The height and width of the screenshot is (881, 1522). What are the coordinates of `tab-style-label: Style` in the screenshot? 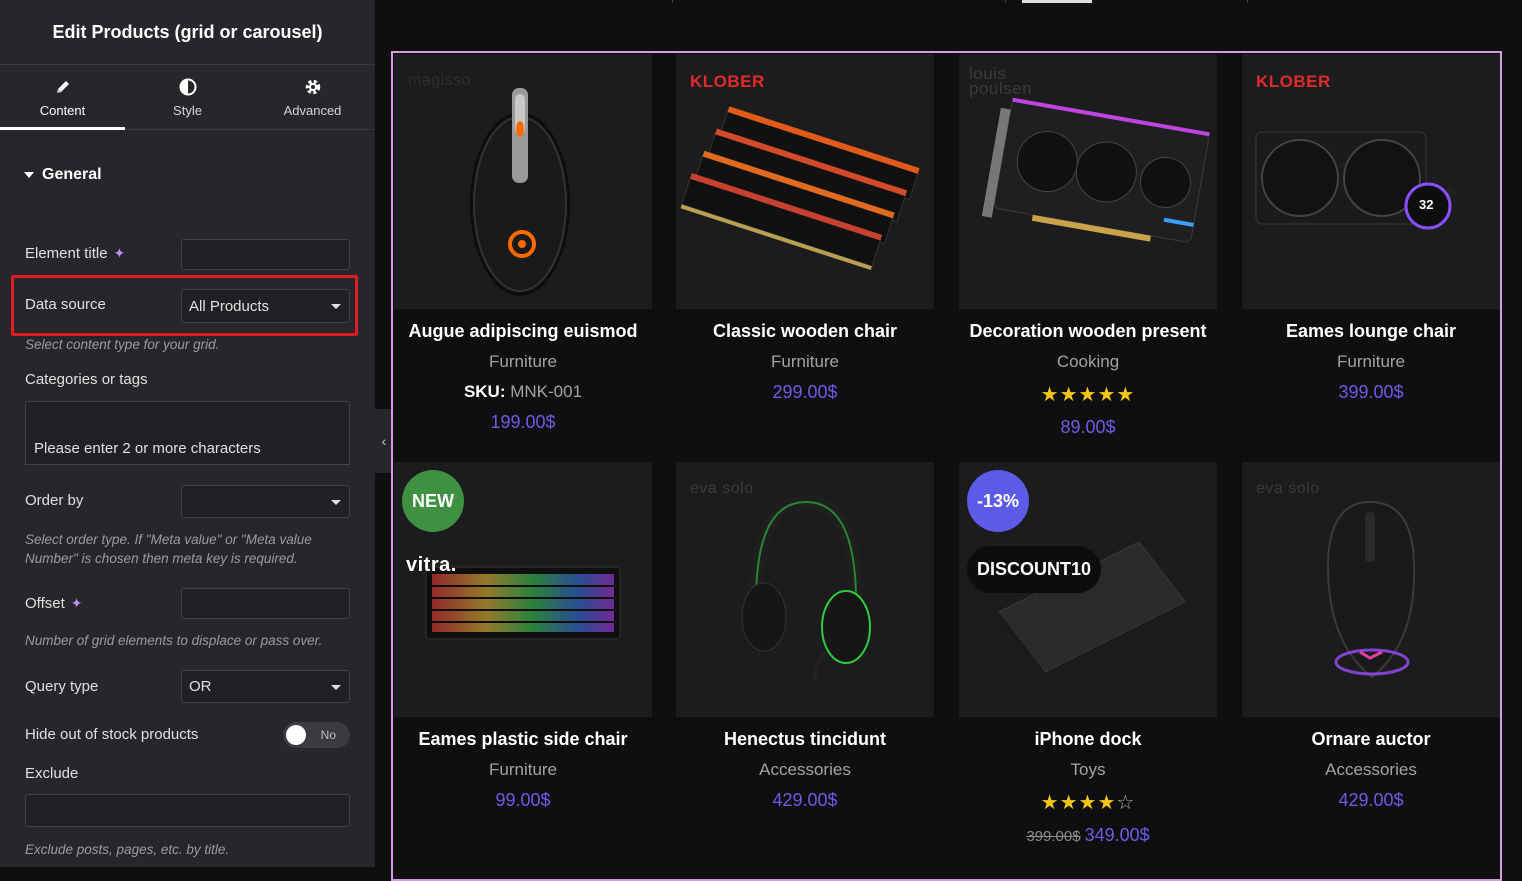 It's located at (187, 110).